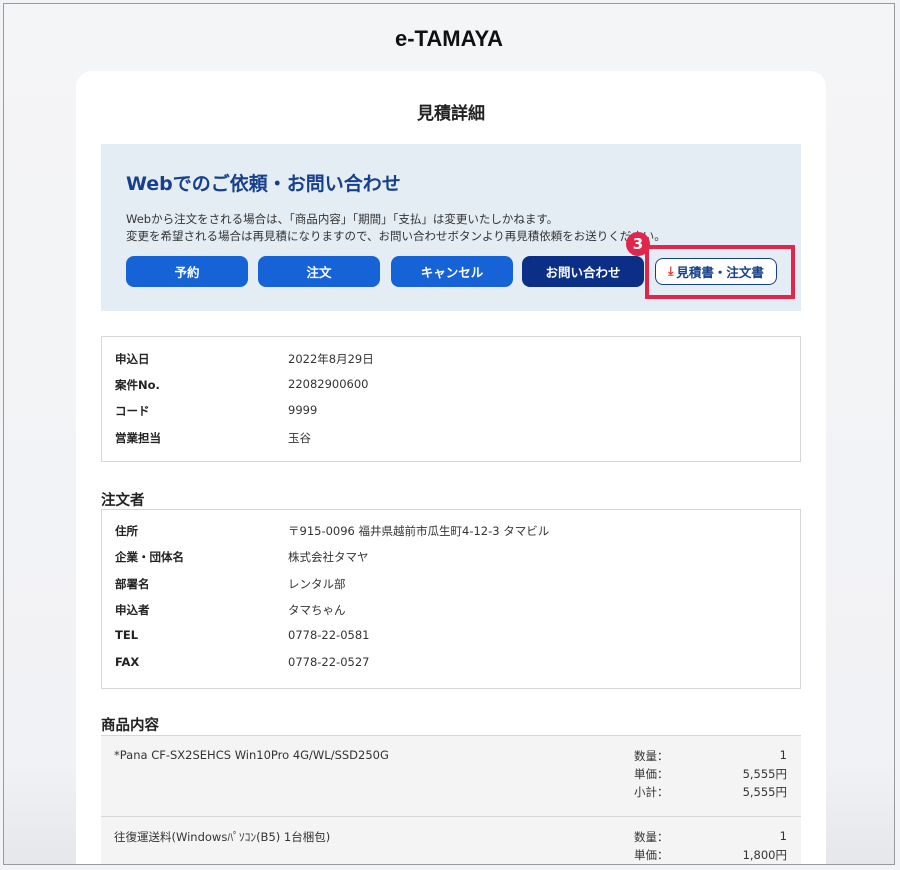  Describe the element at coordinates (651, 792) in the screenshot. I see `subtotal-label: 小計：` at that location.